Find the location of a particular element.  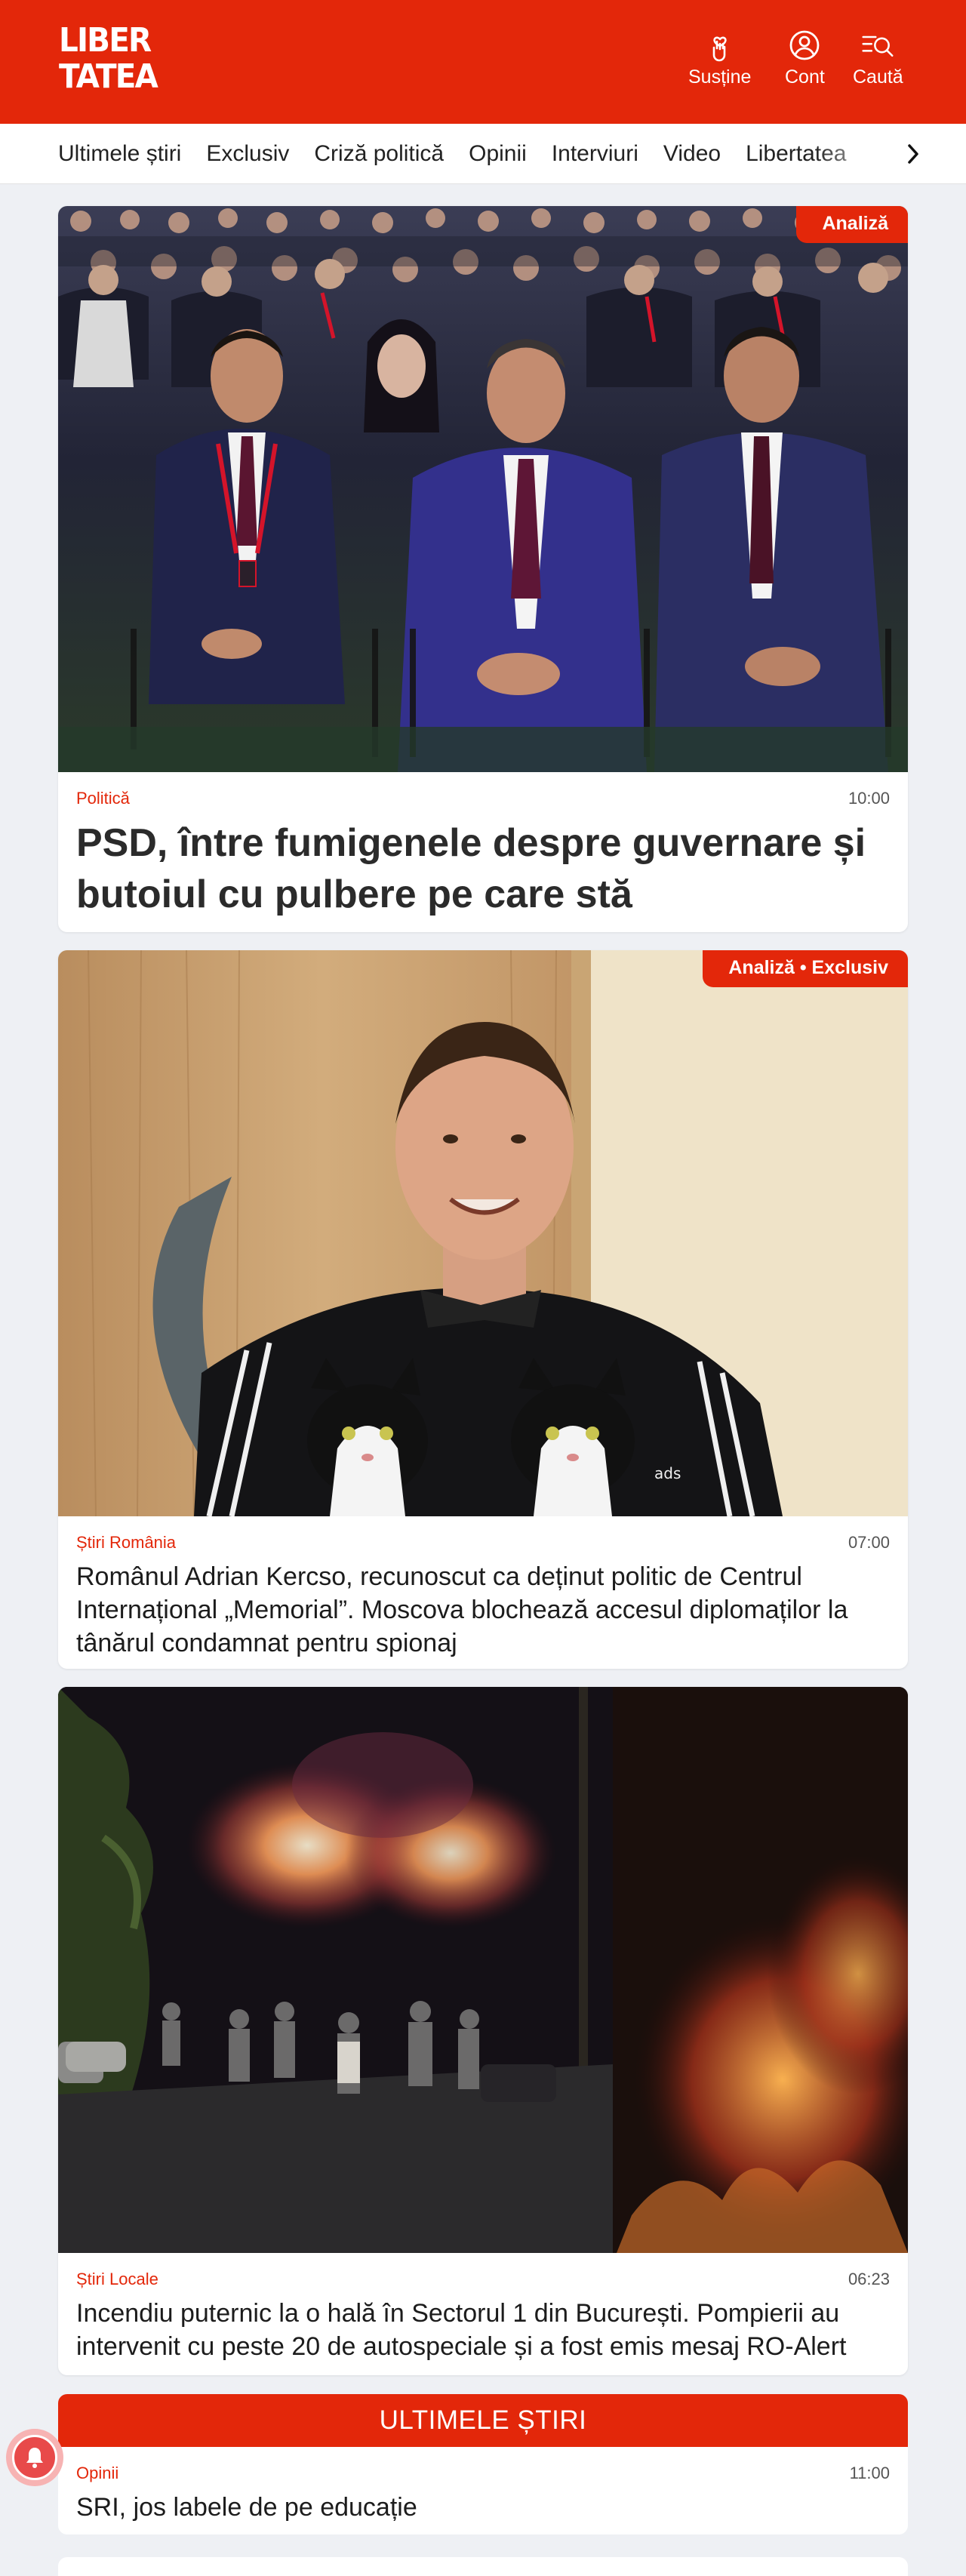

search-label: Caută is located at coordinates (878, 77).